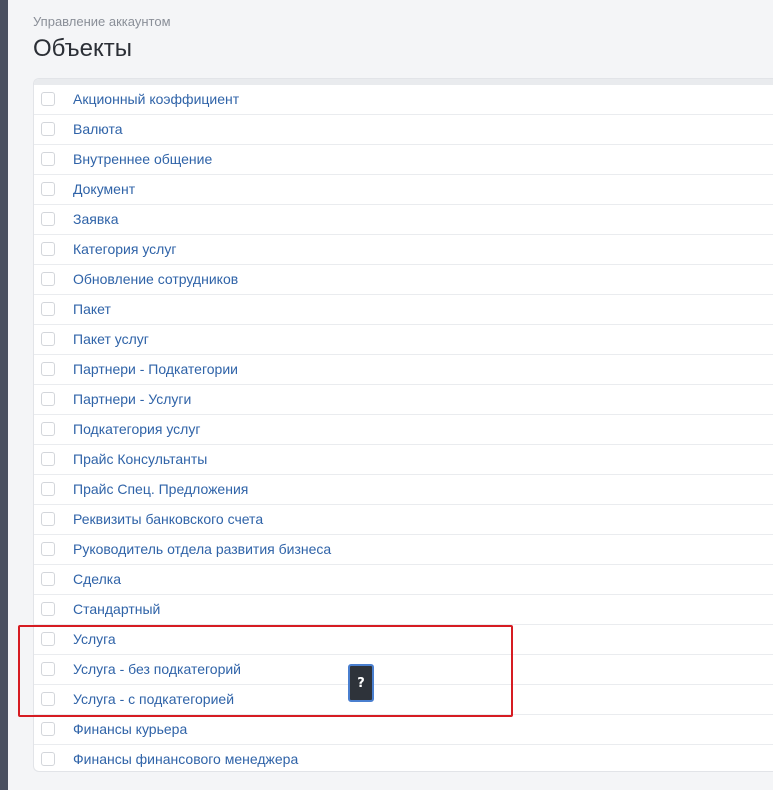 This screenshot has height=790, width=773. I want to click on object-link: Руководитель отдела развития бизнеса, so click(202, 549).